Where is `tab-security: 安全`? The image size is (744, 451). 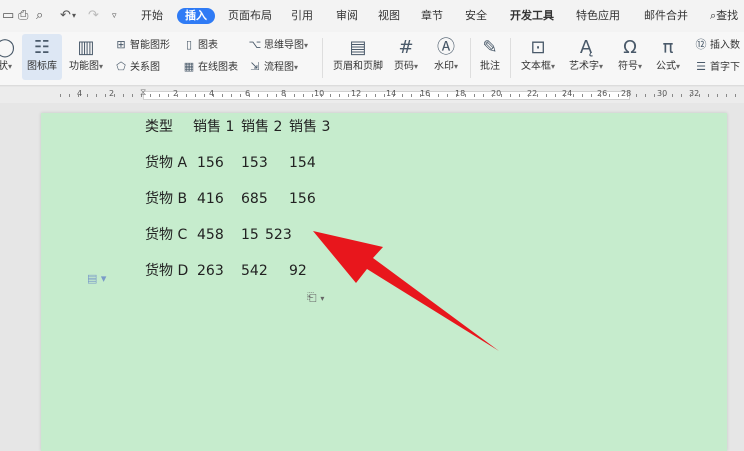 tab-security: 安全 is located at coordinates (476, 16).